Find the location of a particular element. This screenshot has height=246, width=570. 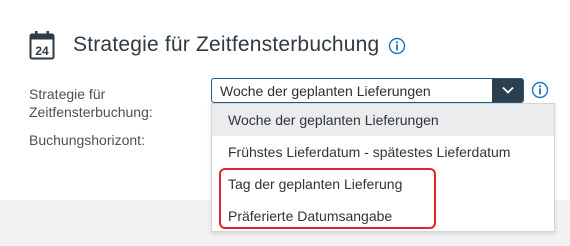

strategy-select-value: Woche der geplanten Lieferungen is located at coordinates (325, 90).